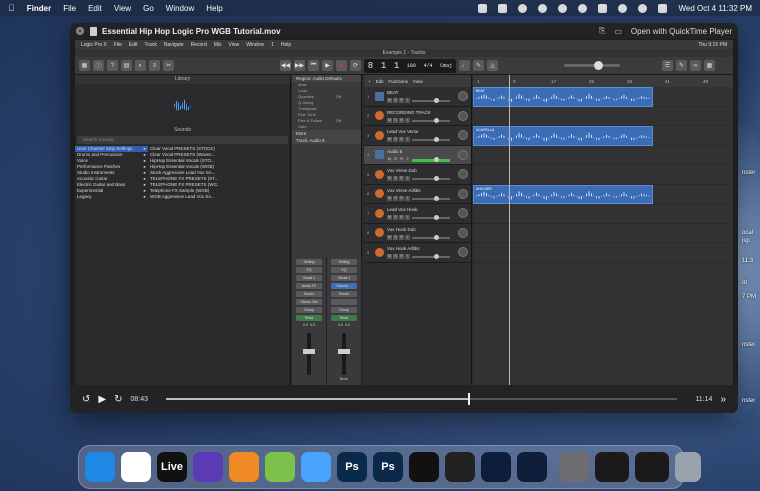 Image resolution: width=760 pixels, height=491 pixels. What do you see at coordinates (272, 44) in the screenshot?
I see `logic-menu-1: 1` at bounding box center [272, 44].